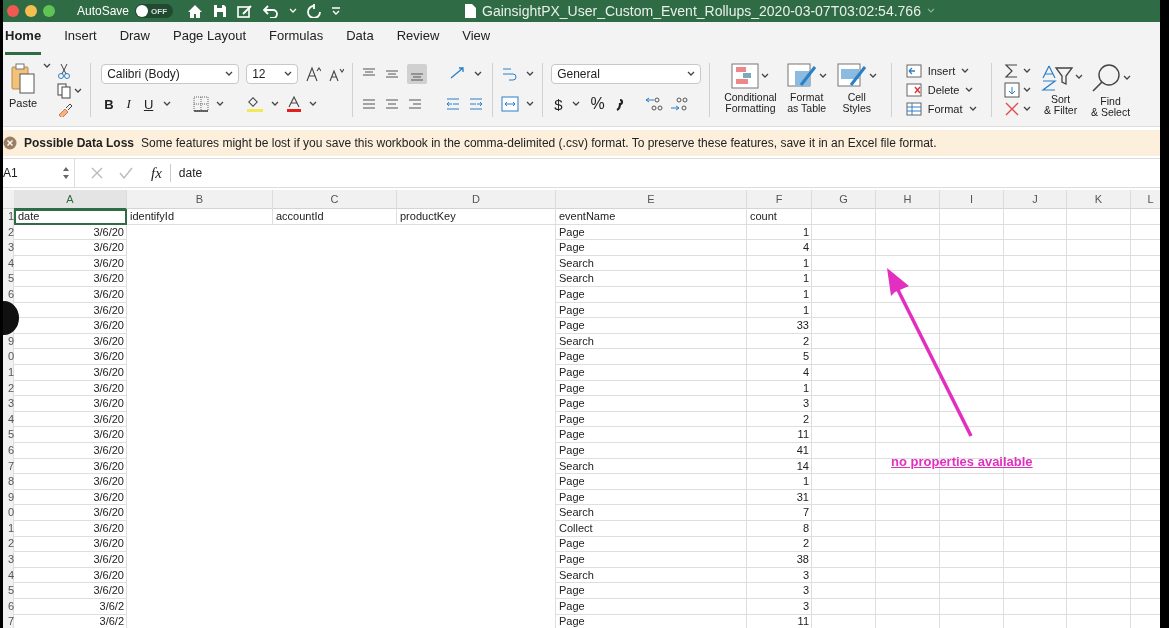 The height and width of the screenshot is (628, 1169). Describe the element at coordinates (66, 173) in the screenshot. I see `stepper-icon` at that location.